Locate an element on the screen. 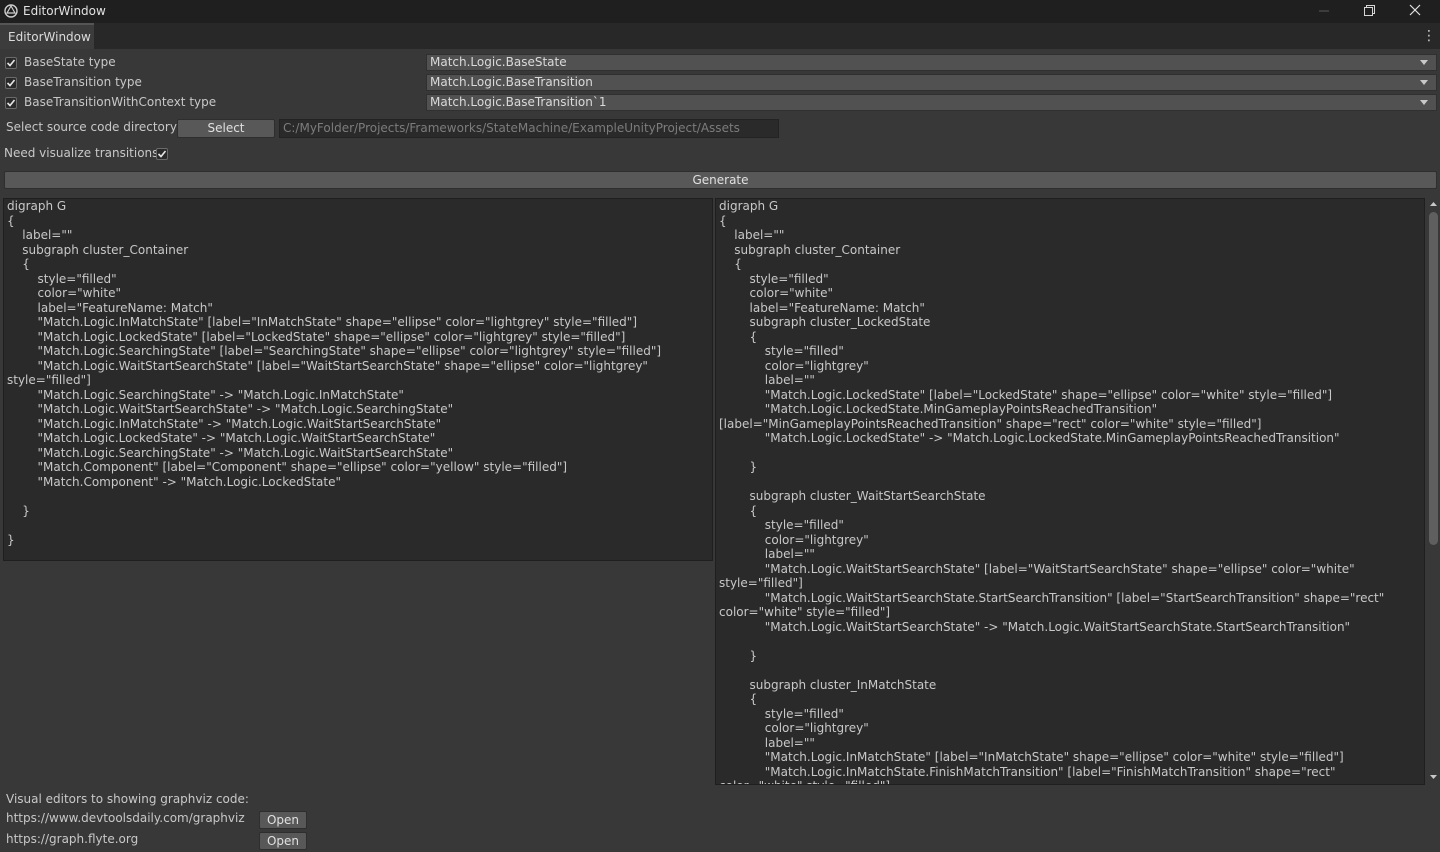  scrollbar-thumb is located at coordinates (1433, 378).